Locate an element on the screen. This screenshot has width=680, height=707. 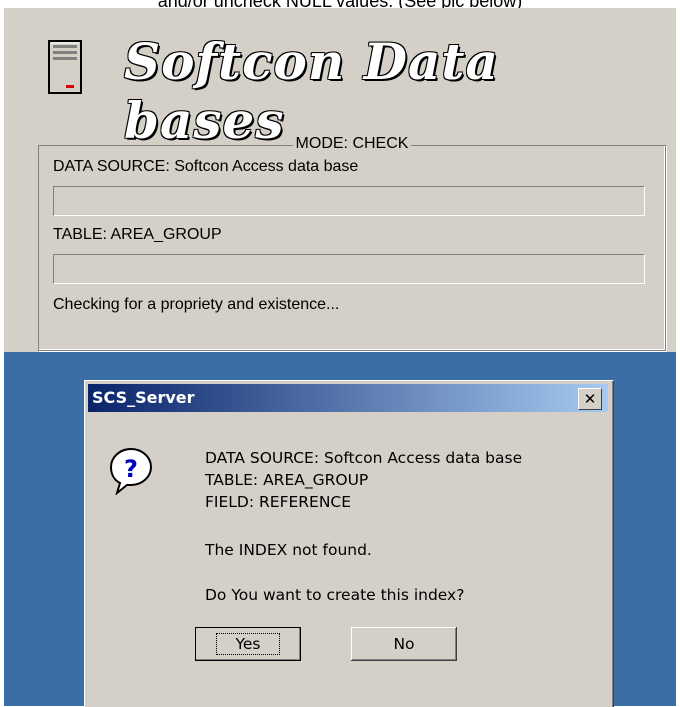
close-button: ✕ is located at coordinates (590, 399).